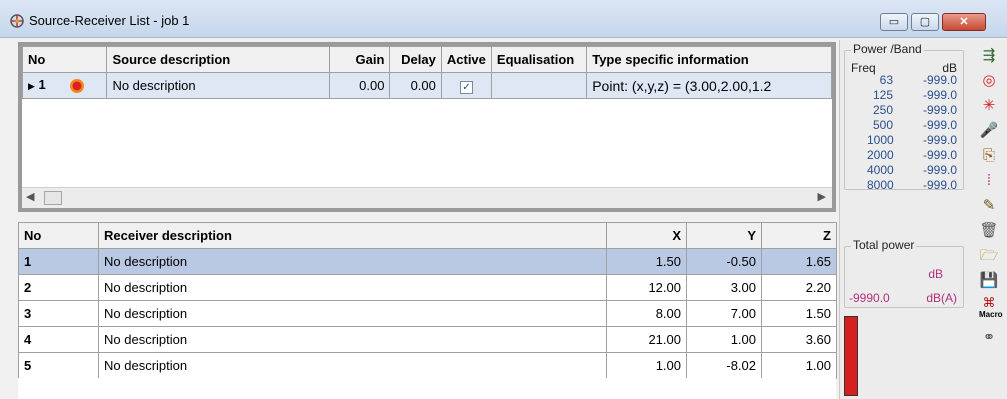 The image size is (1007, 399). Describe the element at coordinates (989, 131) in the screenshot. I see `microphone-icon: 🎤` at that location.